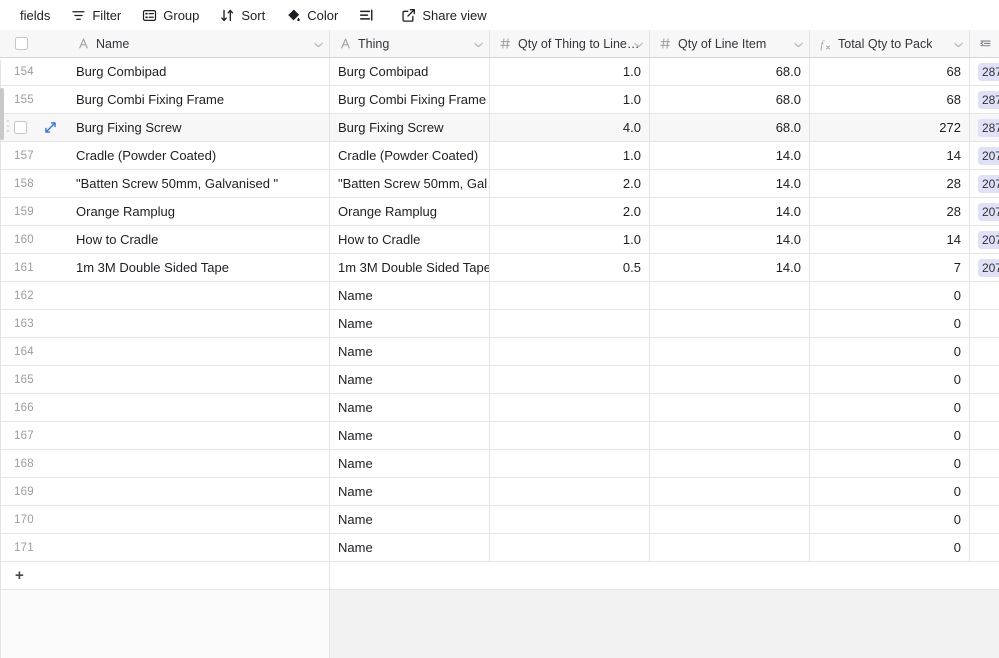  Describe the element at coordinates (890, 127) in the screenshot. I see `cell-total-qty-to-pack: 272` at that location.